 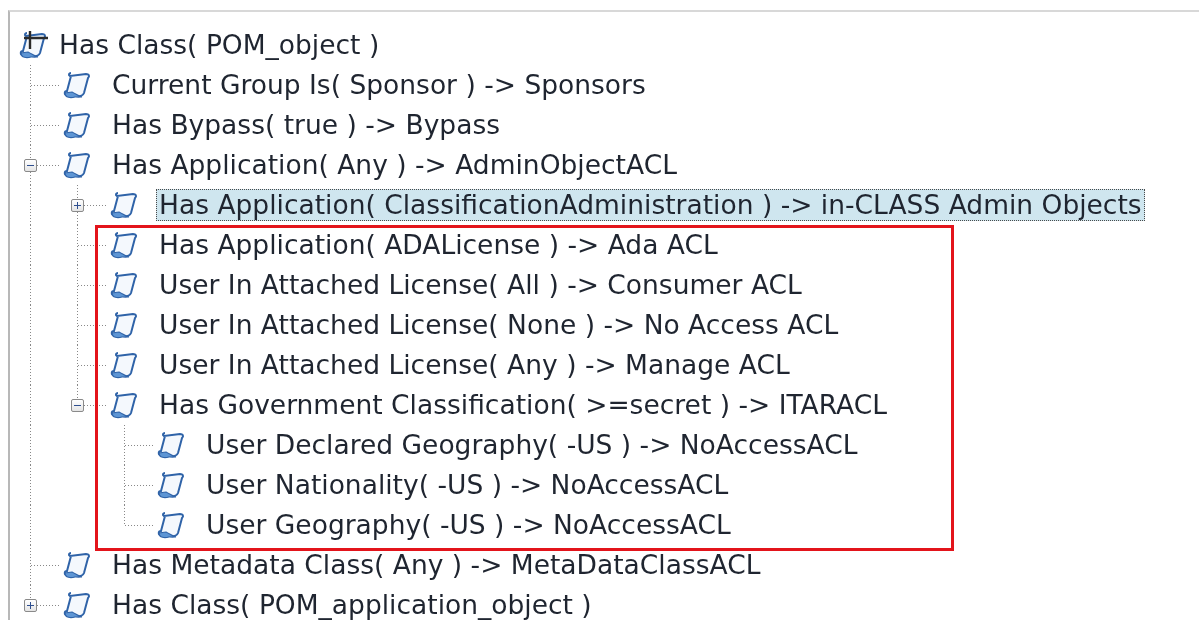 What do you see at coordinates (436, 565) in the screenshot?
I see `tree-item: Has Metadata Class( Any ) -> MetaDataClassACL` at bounding box center [436, 565].